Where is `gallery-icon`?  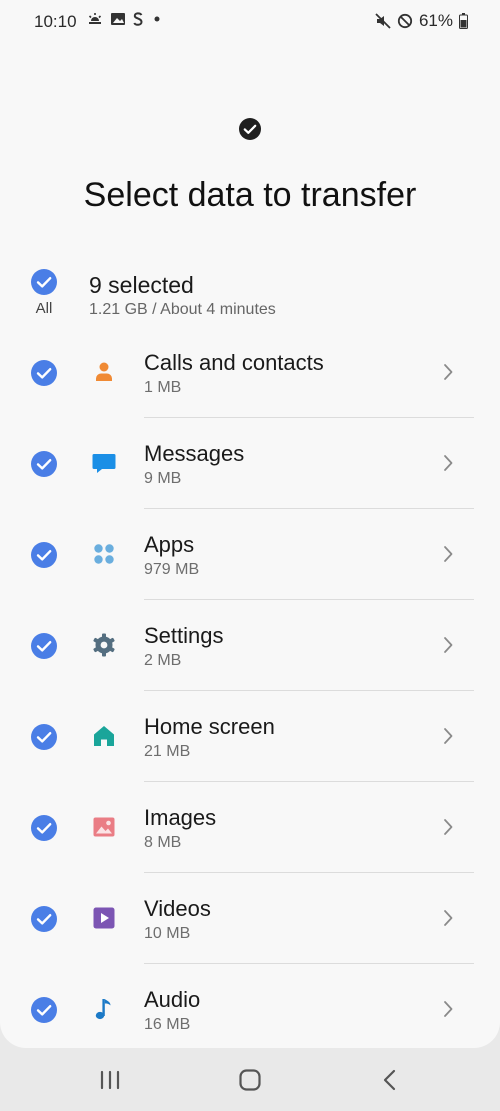 gallery-icon is located at coordinates (118, 19).